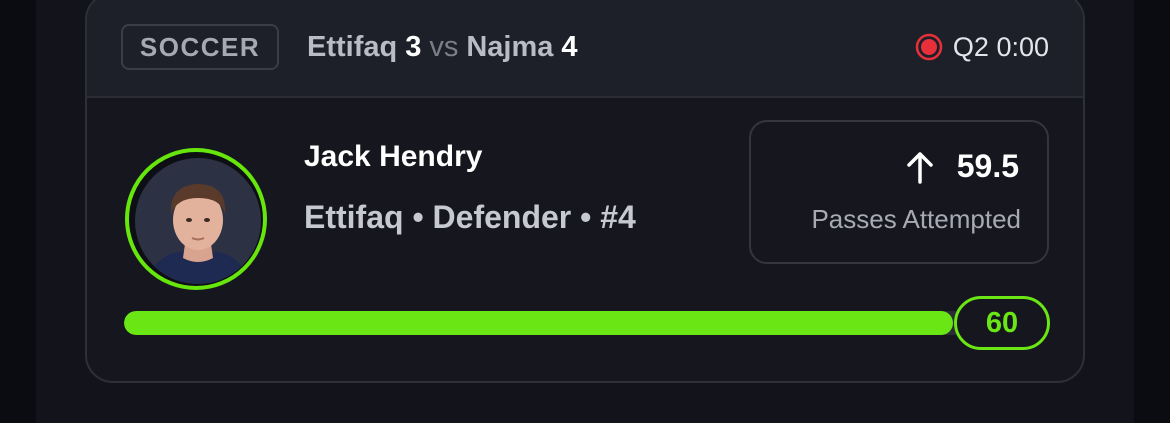 This screenshot has width=1170, height=423. What do you see at coordinates (987, 166) in the screenshot?
I see `stat-line-value: 59.5` at bounding box center [987, 166].